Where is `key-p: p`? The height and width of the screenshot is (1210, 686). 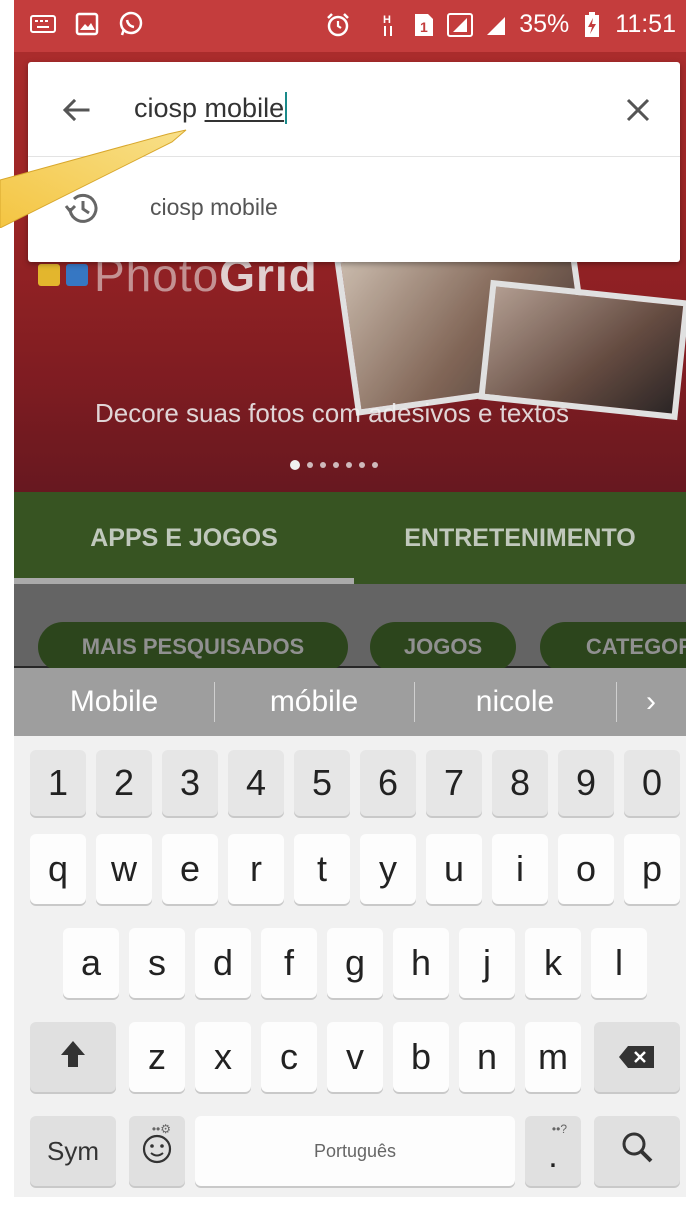
key-p: p is located at coordinates (652, 869).